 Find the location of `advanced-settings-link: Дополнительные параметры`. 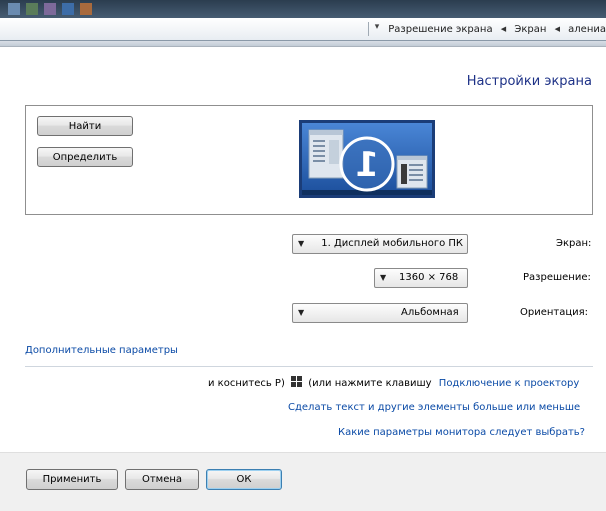

advanced-settings-link: Дополнительные параметры is located at coordinates (101, 350).